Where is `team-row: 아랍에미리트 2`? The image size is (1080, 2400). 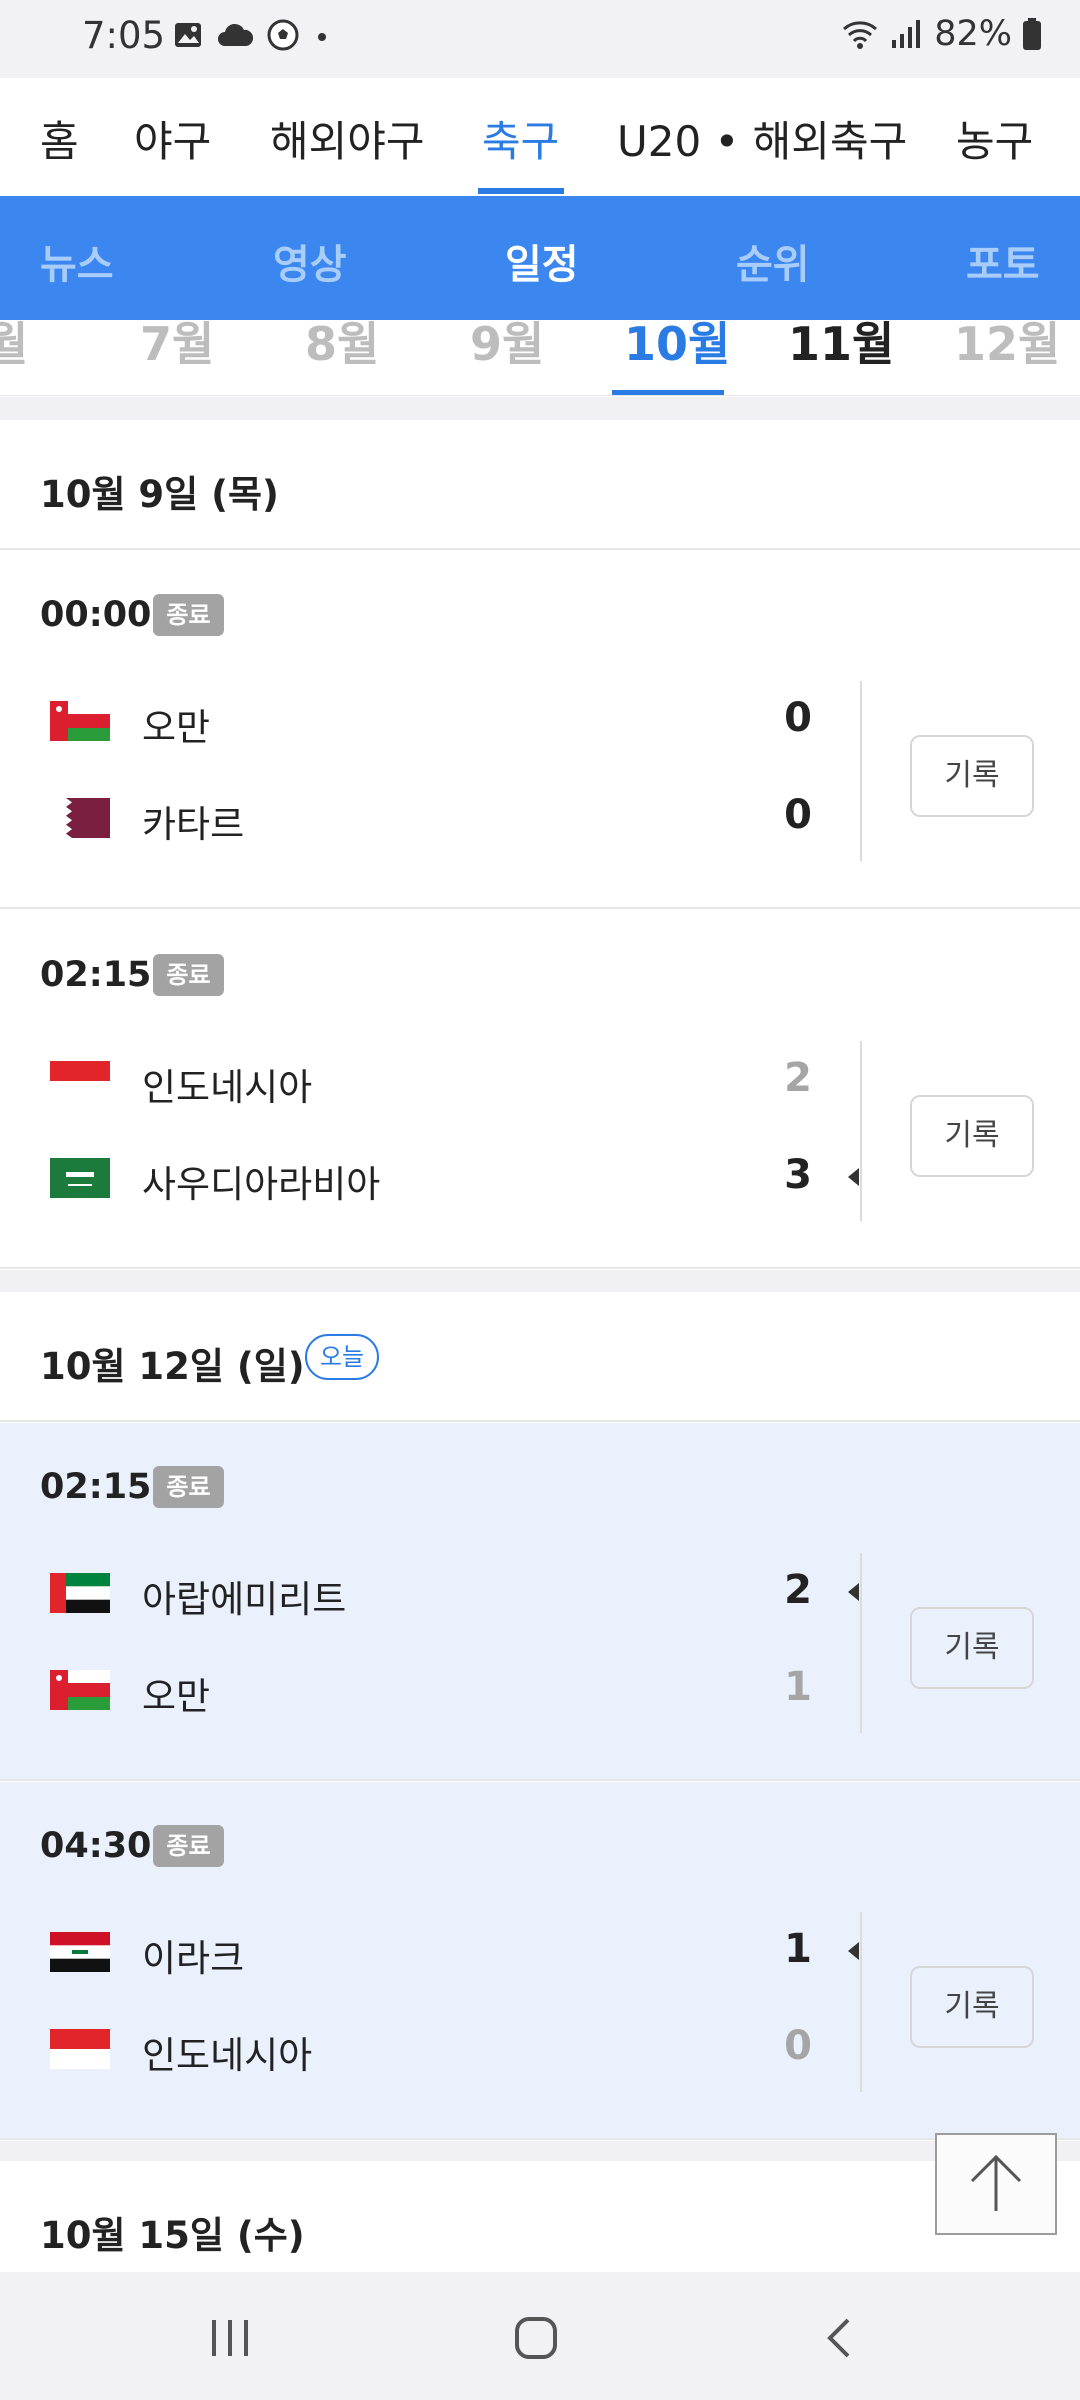
team-row: 아랍에미리트 2 is located at coordinates (430, 1593).